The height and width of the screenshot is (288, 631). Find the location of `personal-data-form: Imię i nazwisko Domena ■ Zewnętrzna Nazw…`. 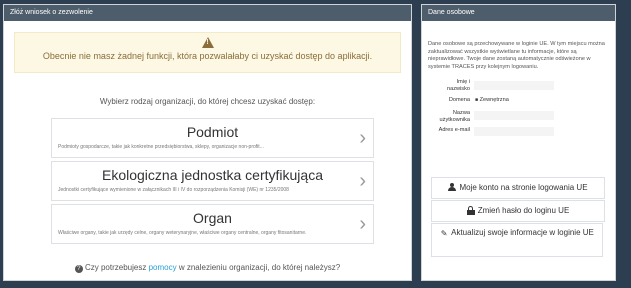

personal-data-form: Imię i nazwisko Domena ■ Zewnętrzna Nazw… is located at coordinates (518, 109).